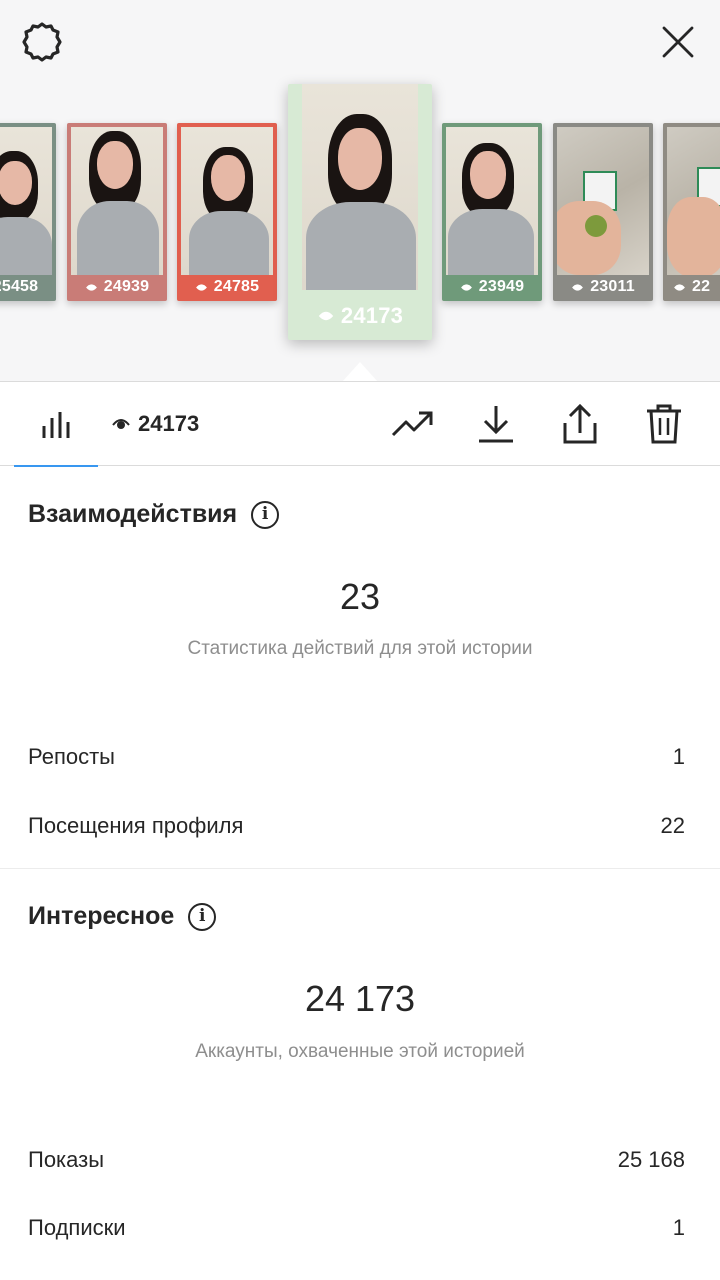  I want to click on story-views-count: 23949, so click(501, 286).